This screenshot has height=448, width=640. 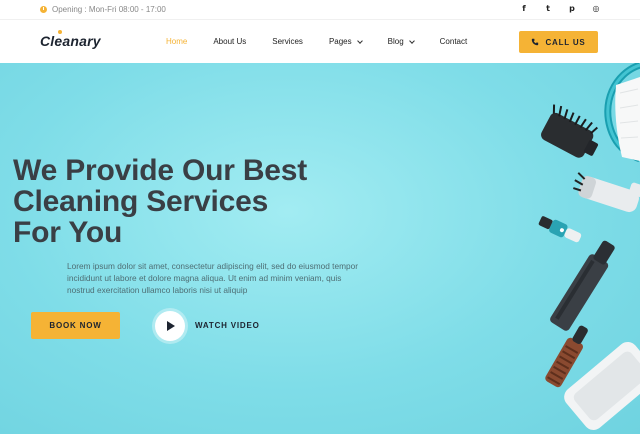 I want to click on logo: Cleanary, so click(x=70, y=41).